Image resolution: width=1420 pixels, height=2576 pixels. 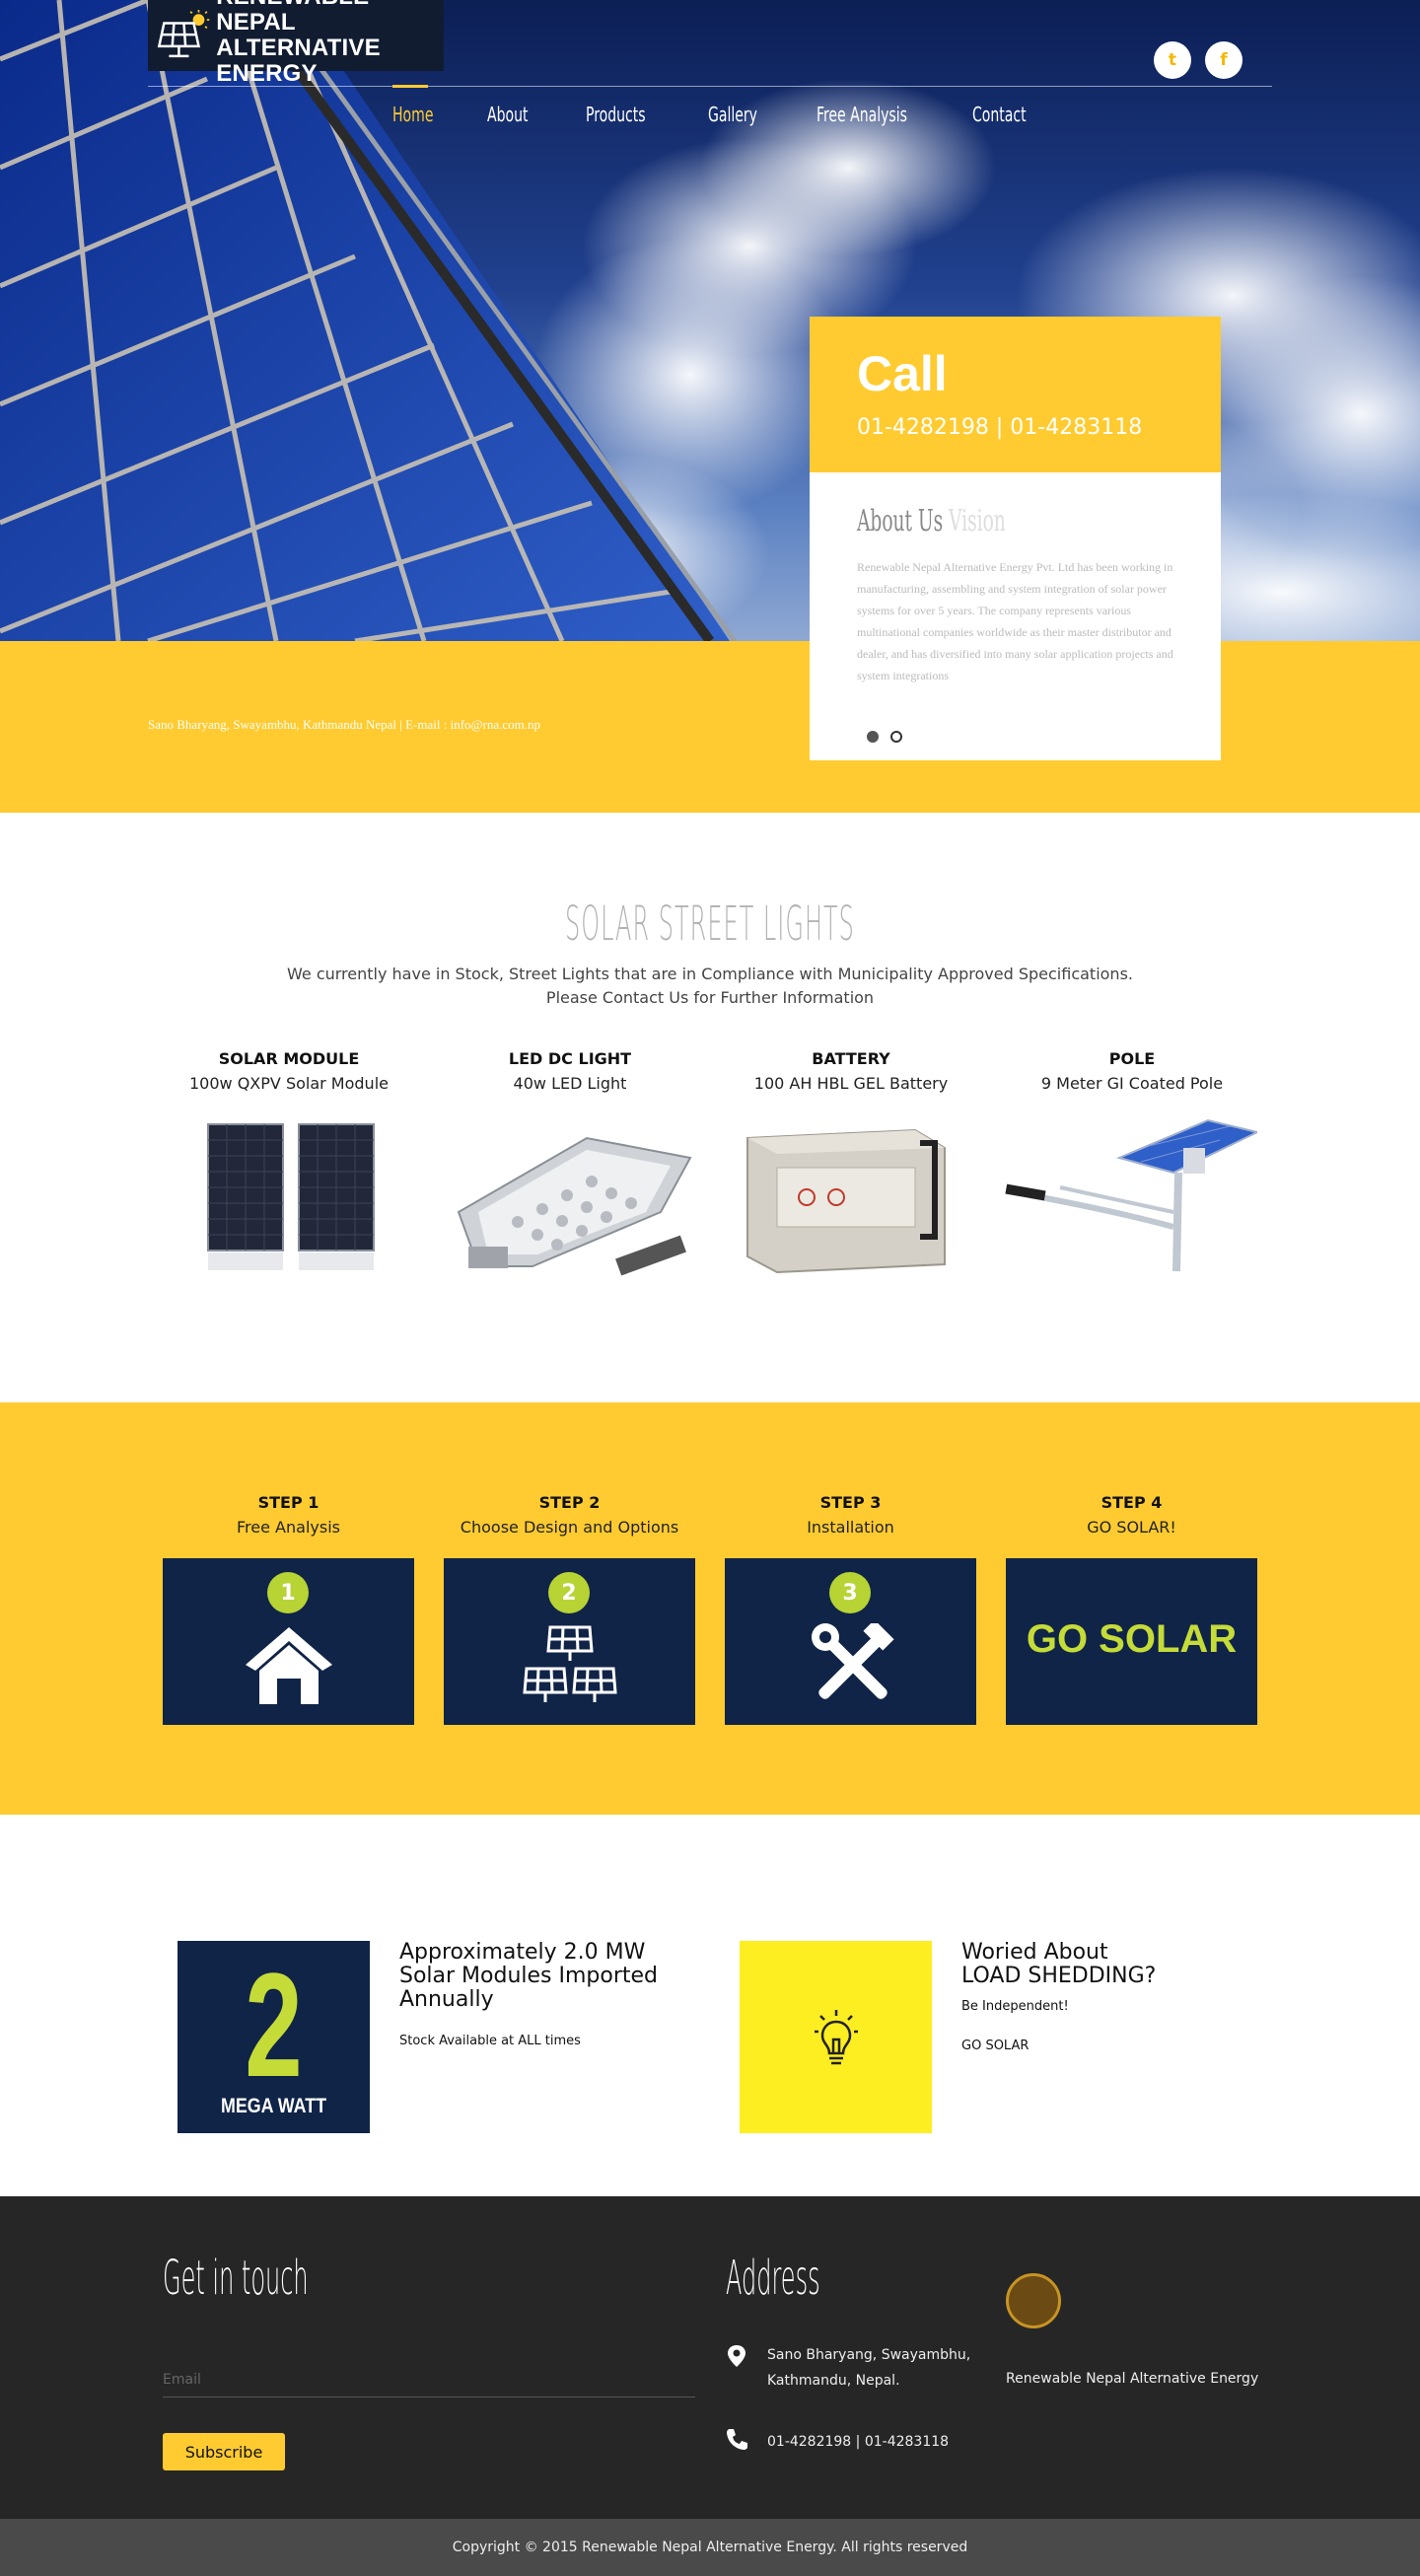 I want to click on step-subtitle: Choose Design and Options, so click(x=569, y=1528).